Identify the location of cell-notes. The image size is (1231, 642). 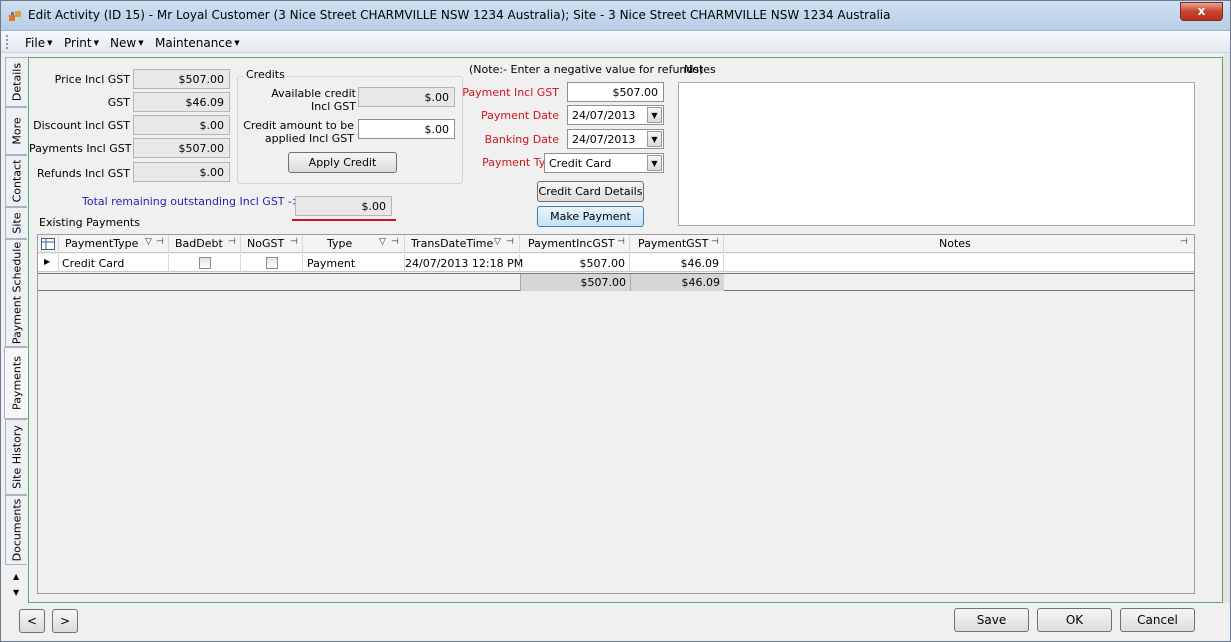
(959, 263).